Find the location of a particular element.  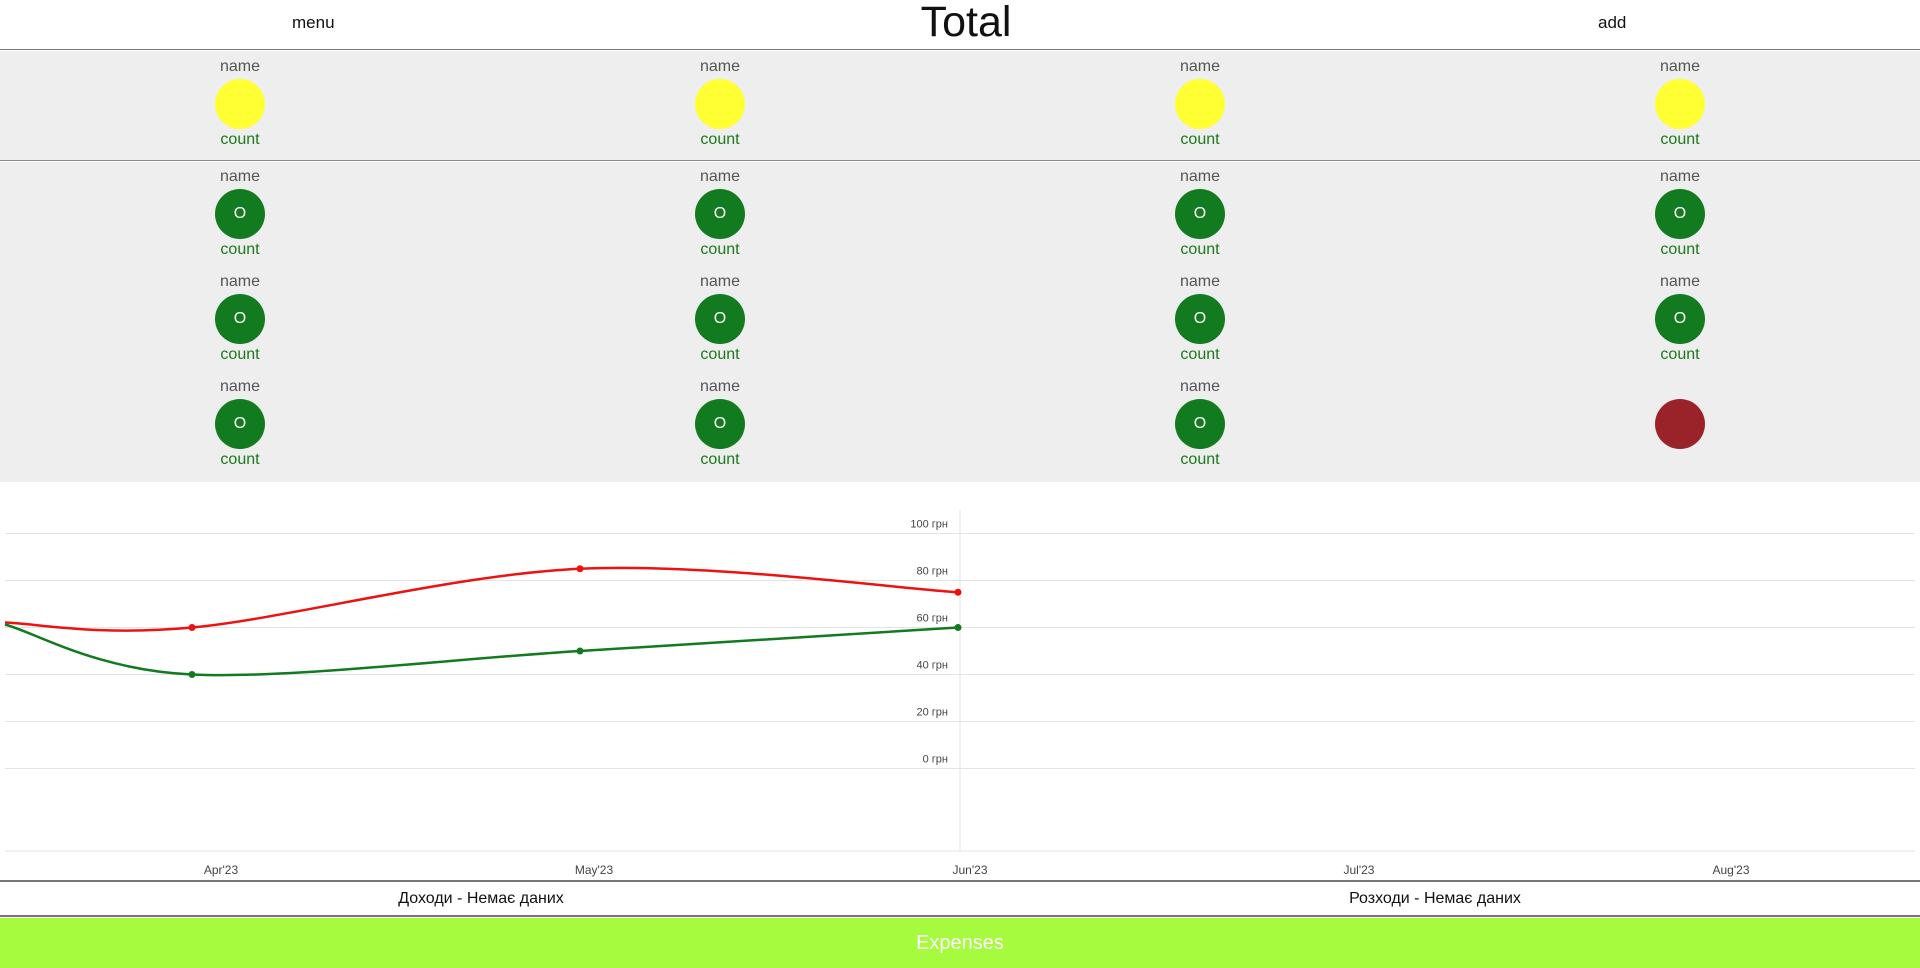

y-tick-label: 80 грн is located at coordinates (933, 572).